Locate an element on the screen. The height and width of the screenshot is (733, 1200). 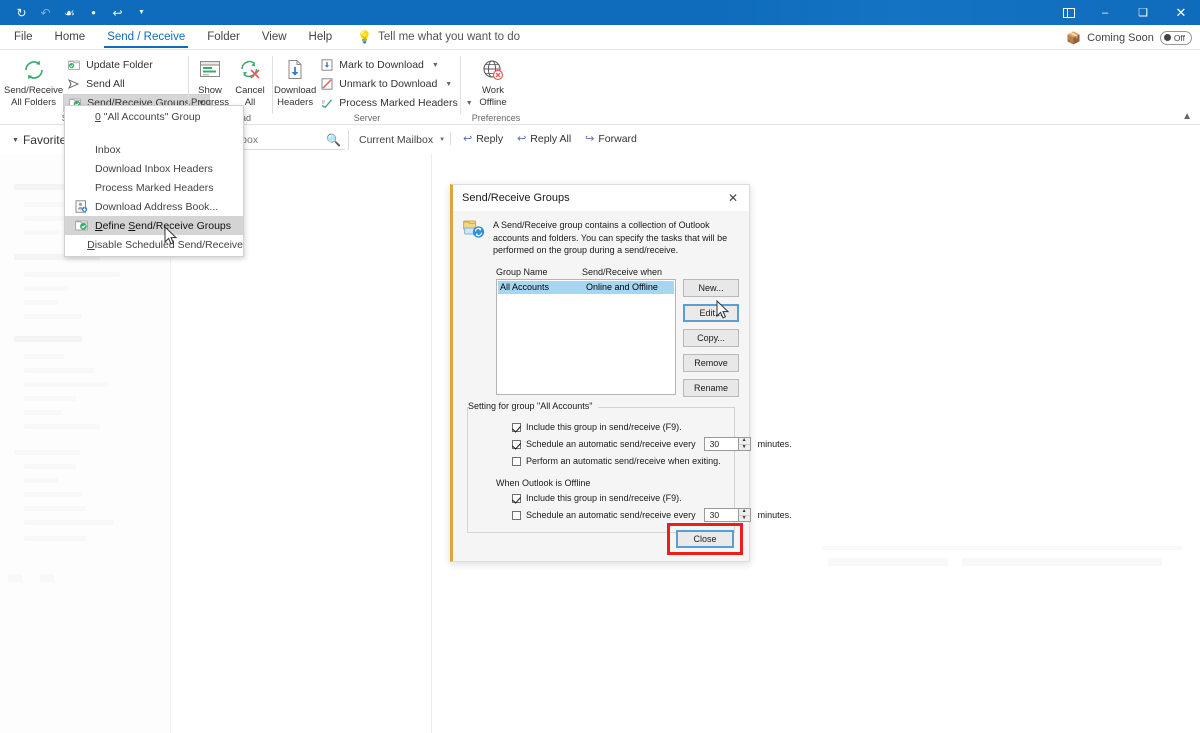
schedule-online-checkbox is located at coordinates (516, 444).